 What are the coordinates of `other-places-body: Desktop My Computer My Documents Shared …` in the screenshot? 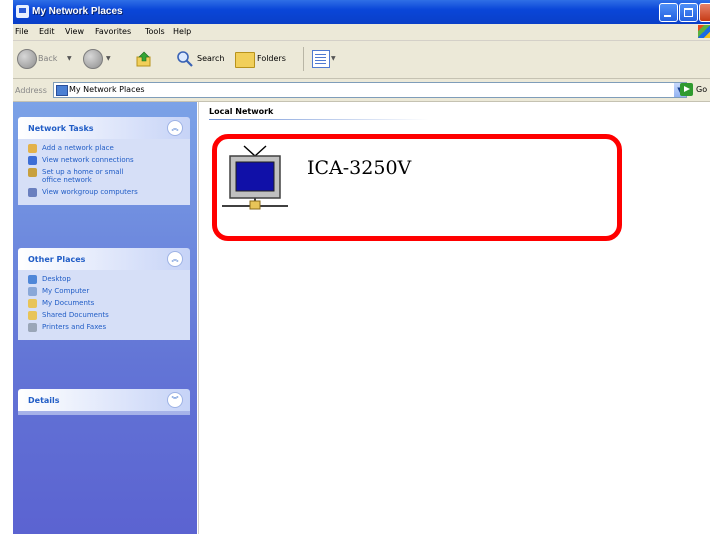 It's located at (104, 305).